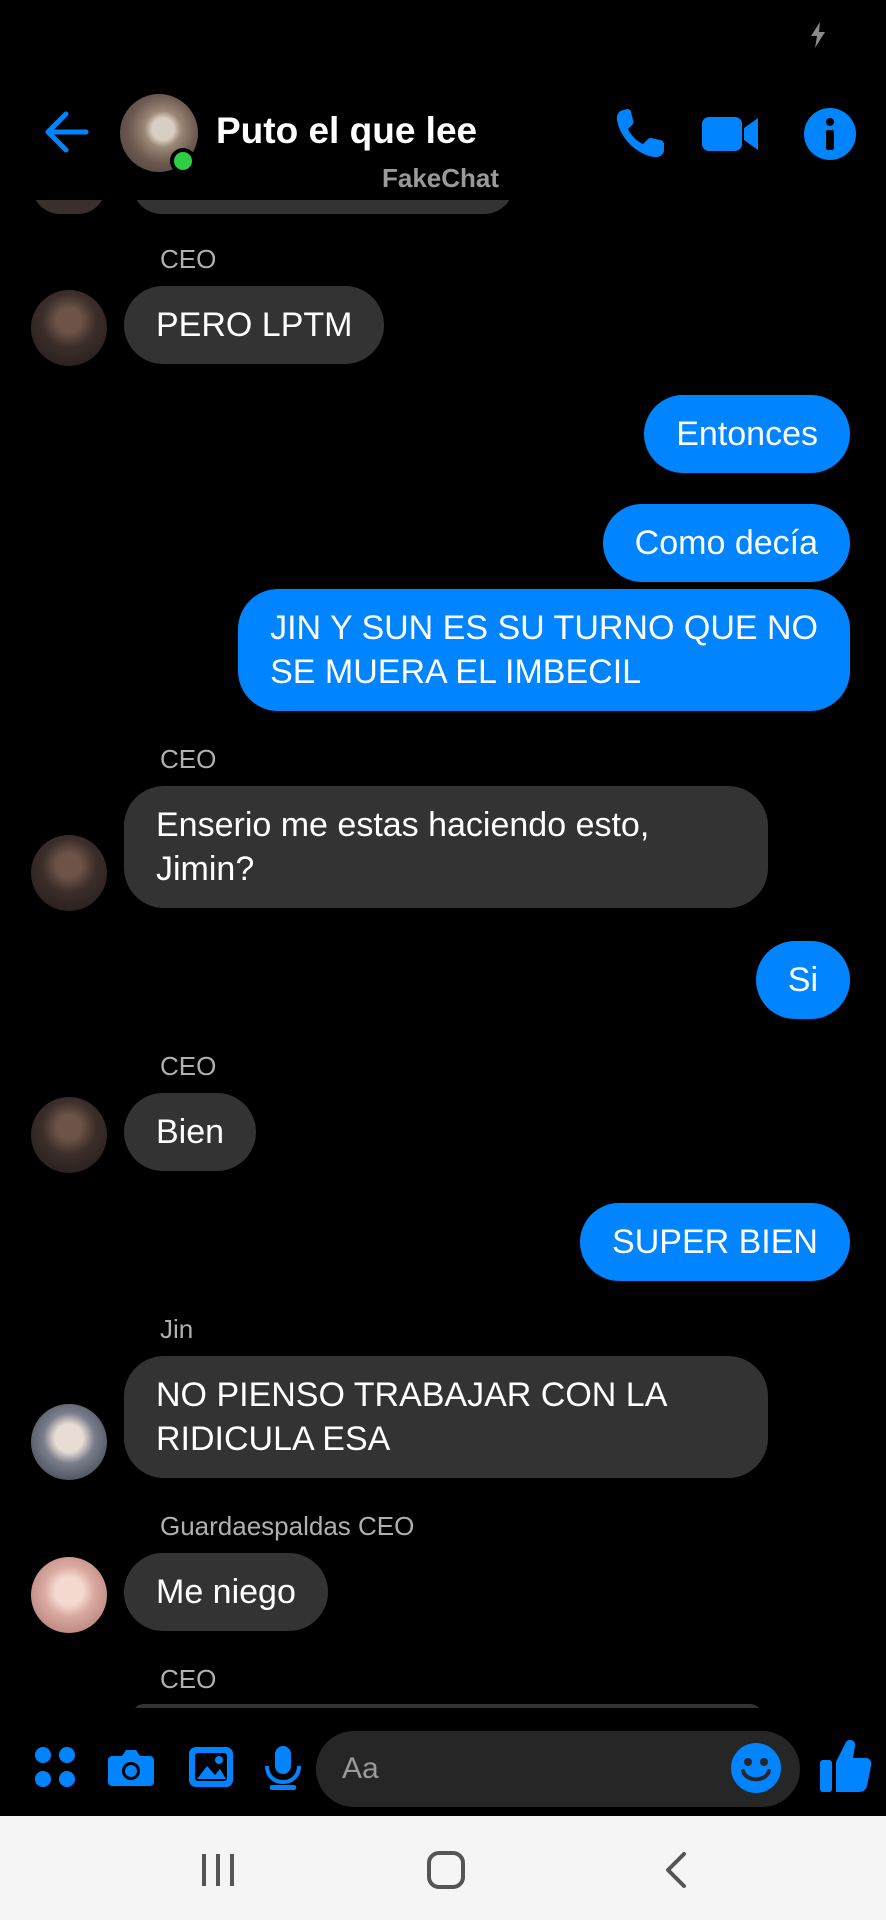 The height and width of the screenshot is (1920, 886). Describe the element at coordinates (177, 1329) in the screenshot. I see `sender-name: Jin` at that location.